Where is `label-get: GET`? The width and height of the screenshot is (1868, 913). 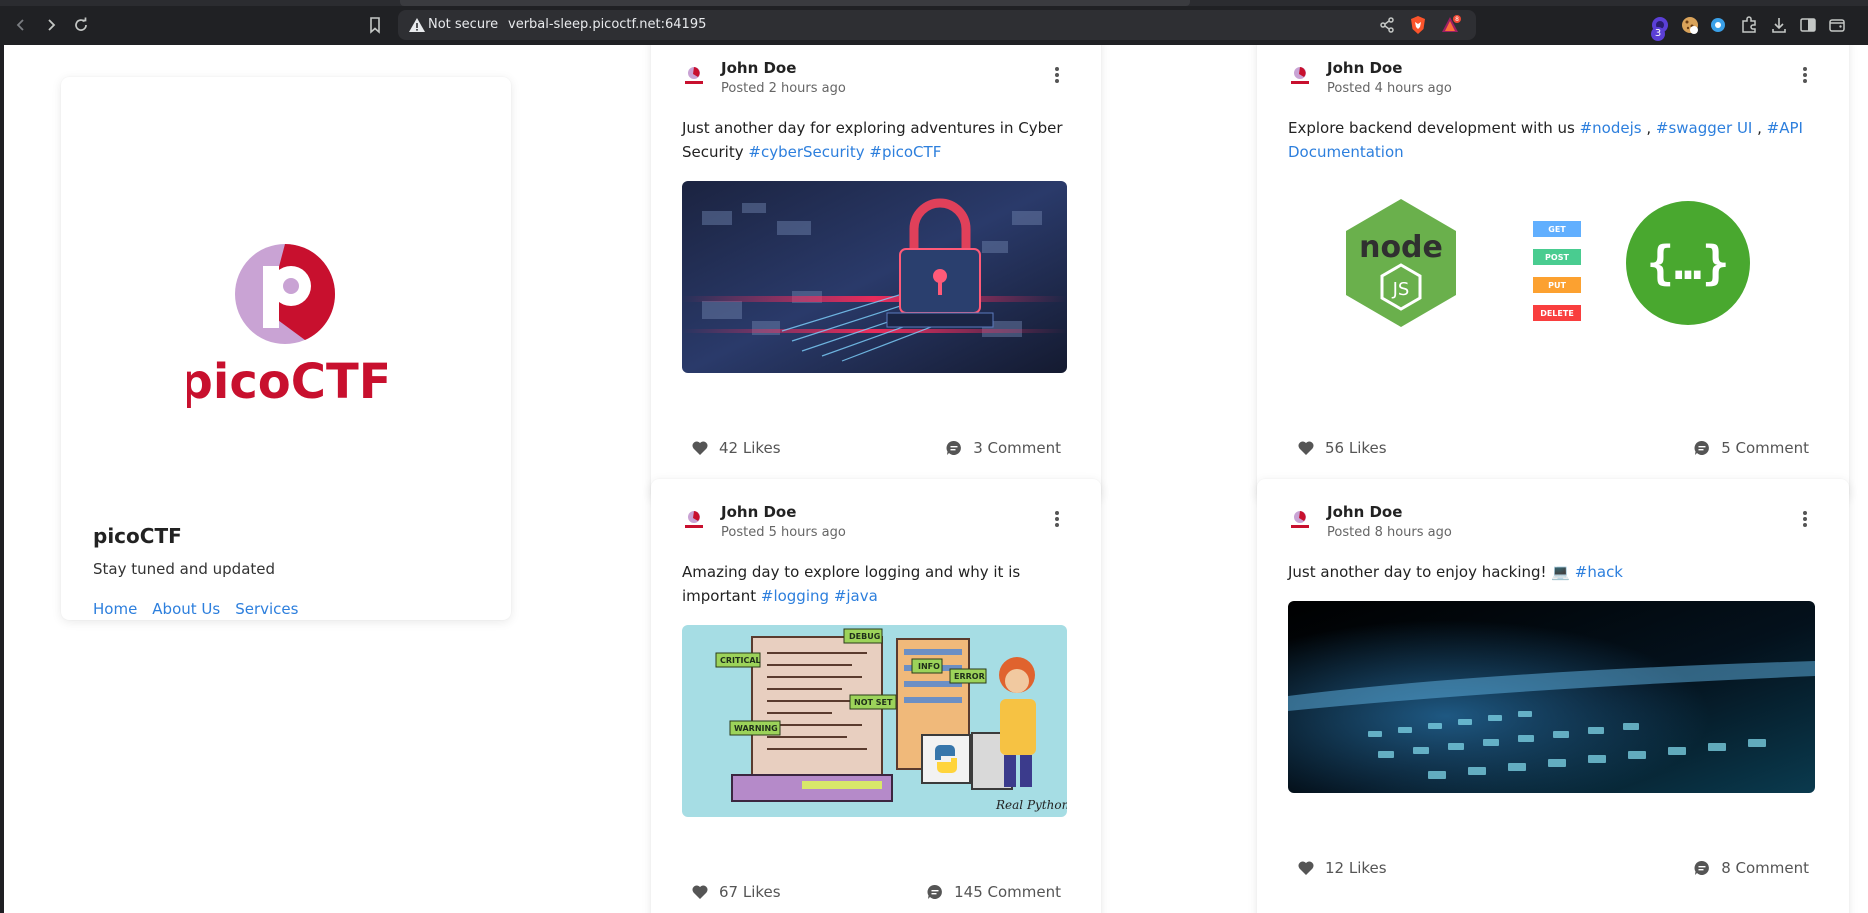 label-get: GET is located at coordinates (1557, 229).